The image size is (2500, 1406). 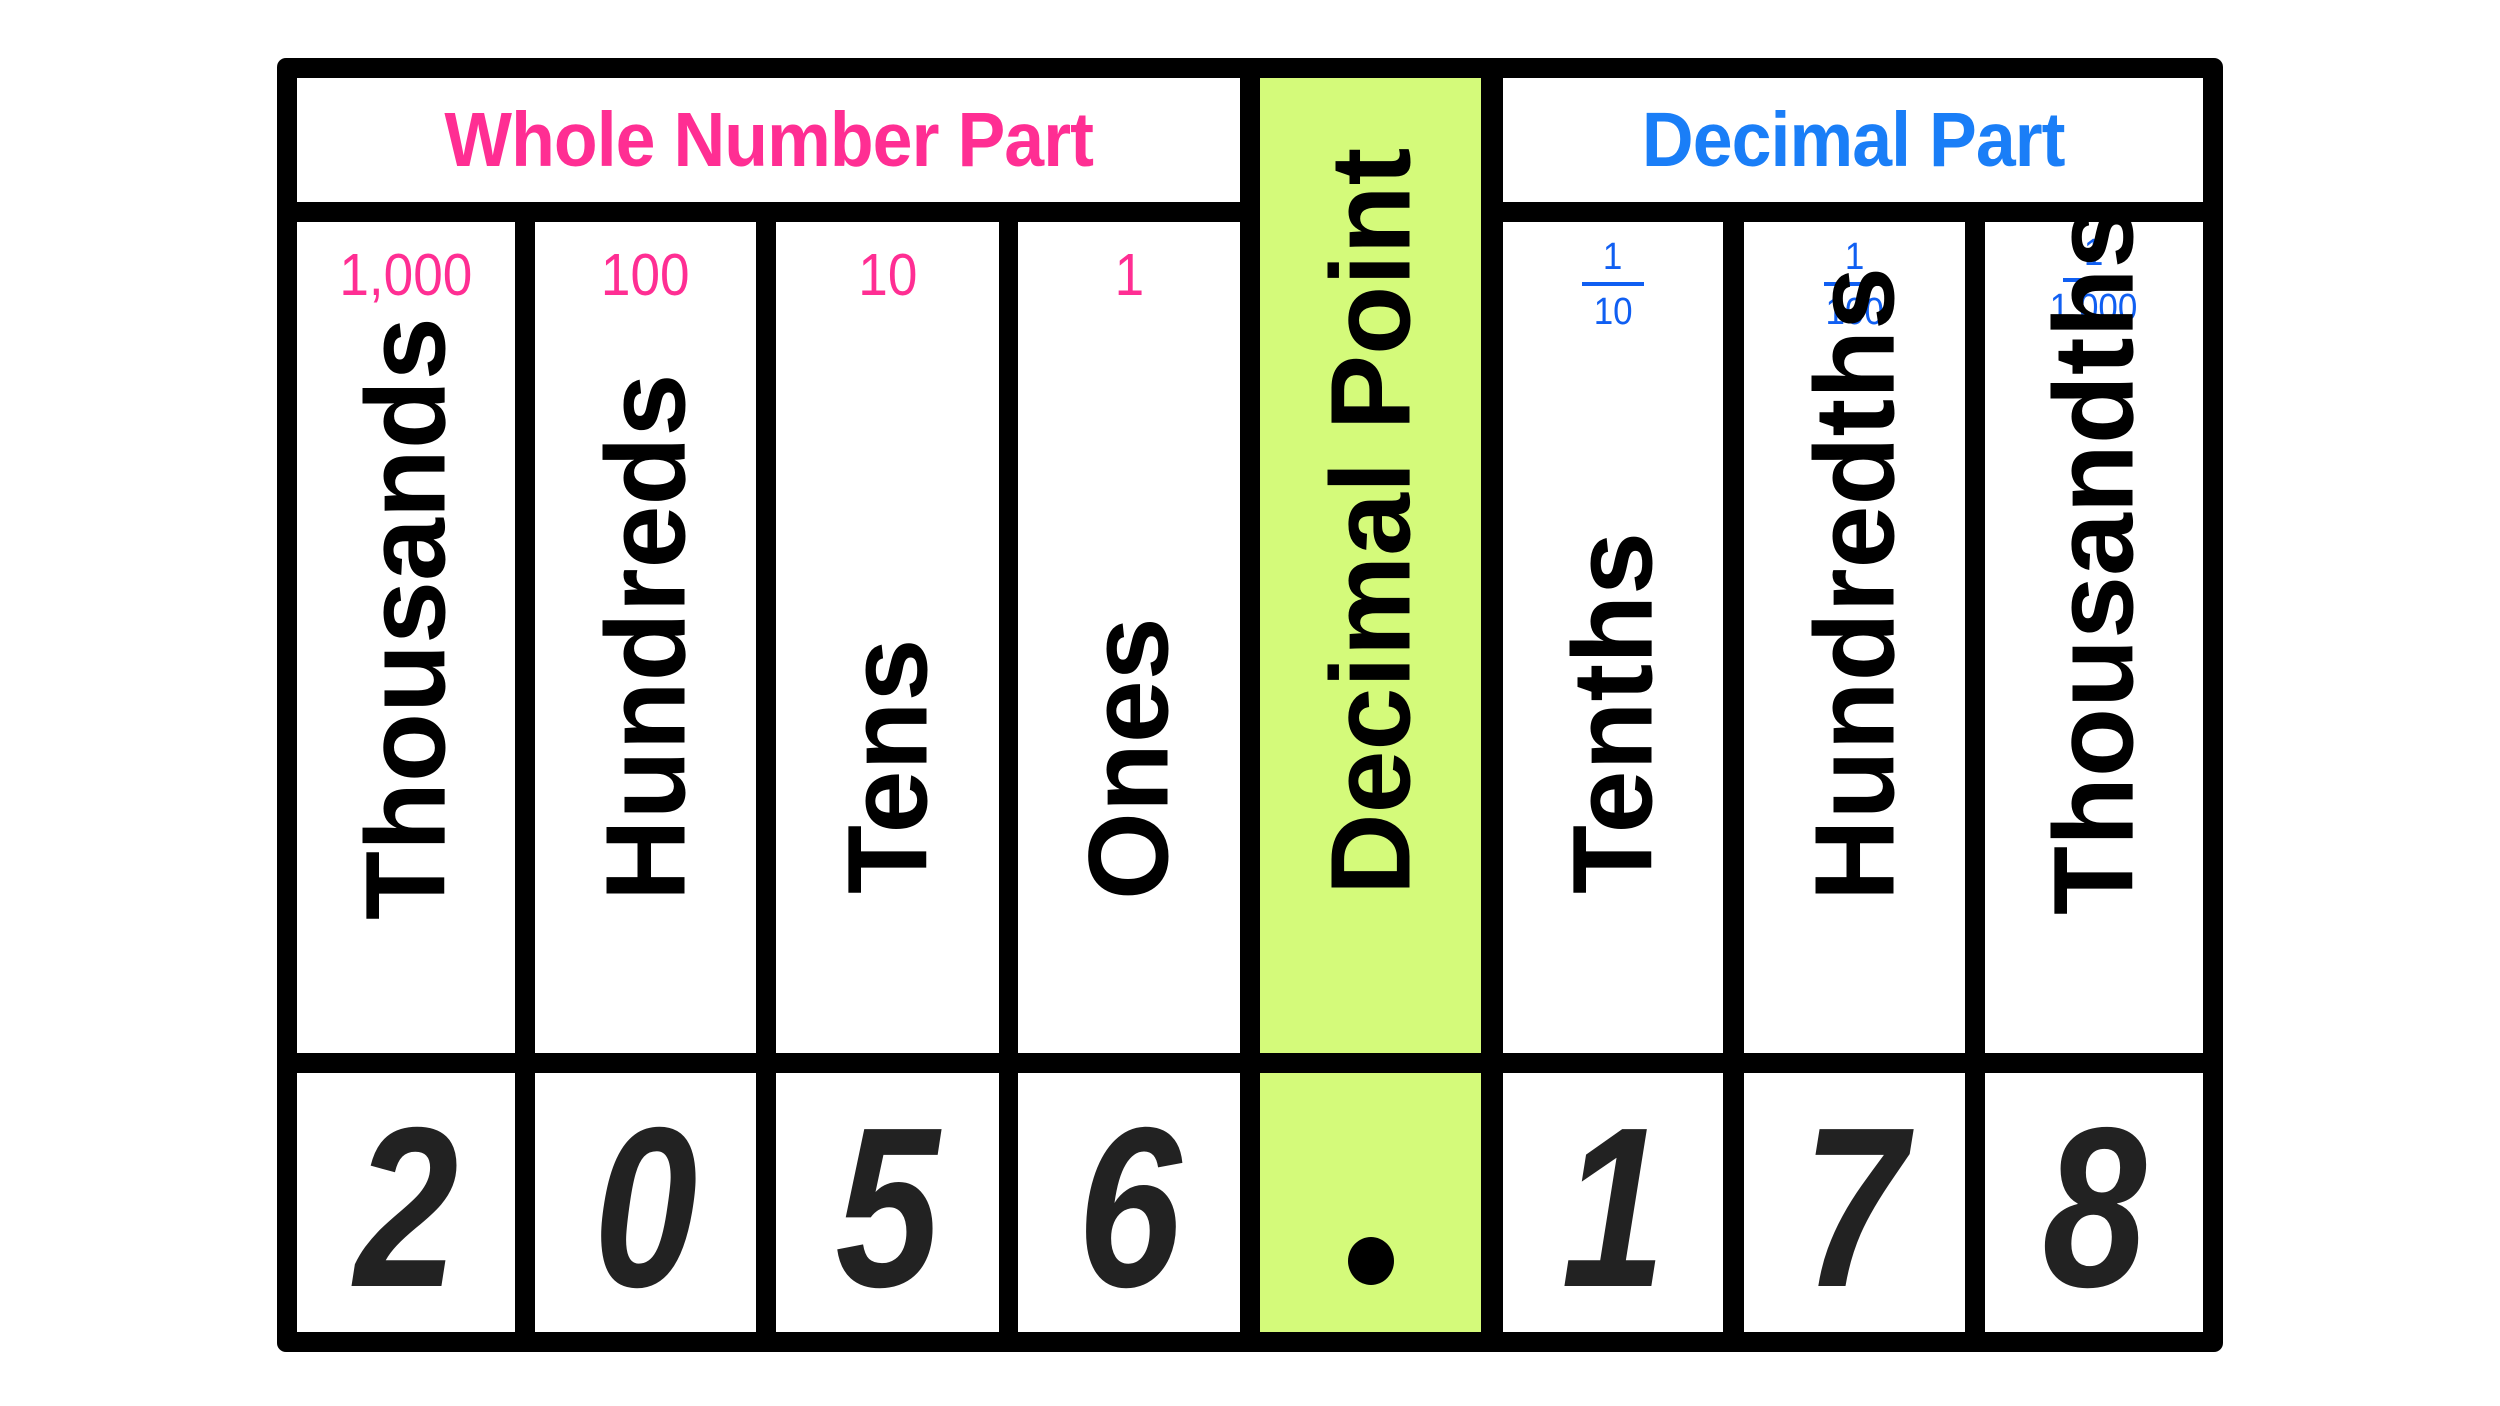 What do you see at coordinates (1129, 275) in the screenshot?
I see `place-value-ones: 1` at bounding box center [1129, 275].